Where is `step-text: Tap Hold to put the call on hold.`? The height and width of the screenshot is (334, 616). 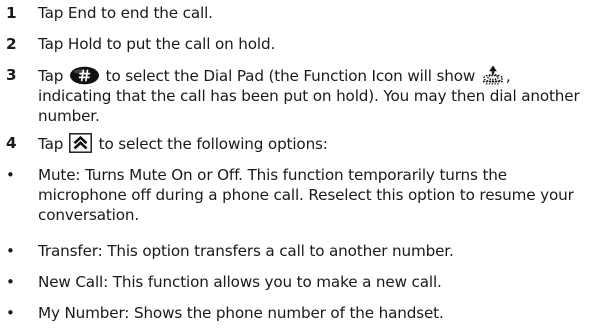 step-text: Tap Hold to put the call on hold. is located at coordinates (157, 44).